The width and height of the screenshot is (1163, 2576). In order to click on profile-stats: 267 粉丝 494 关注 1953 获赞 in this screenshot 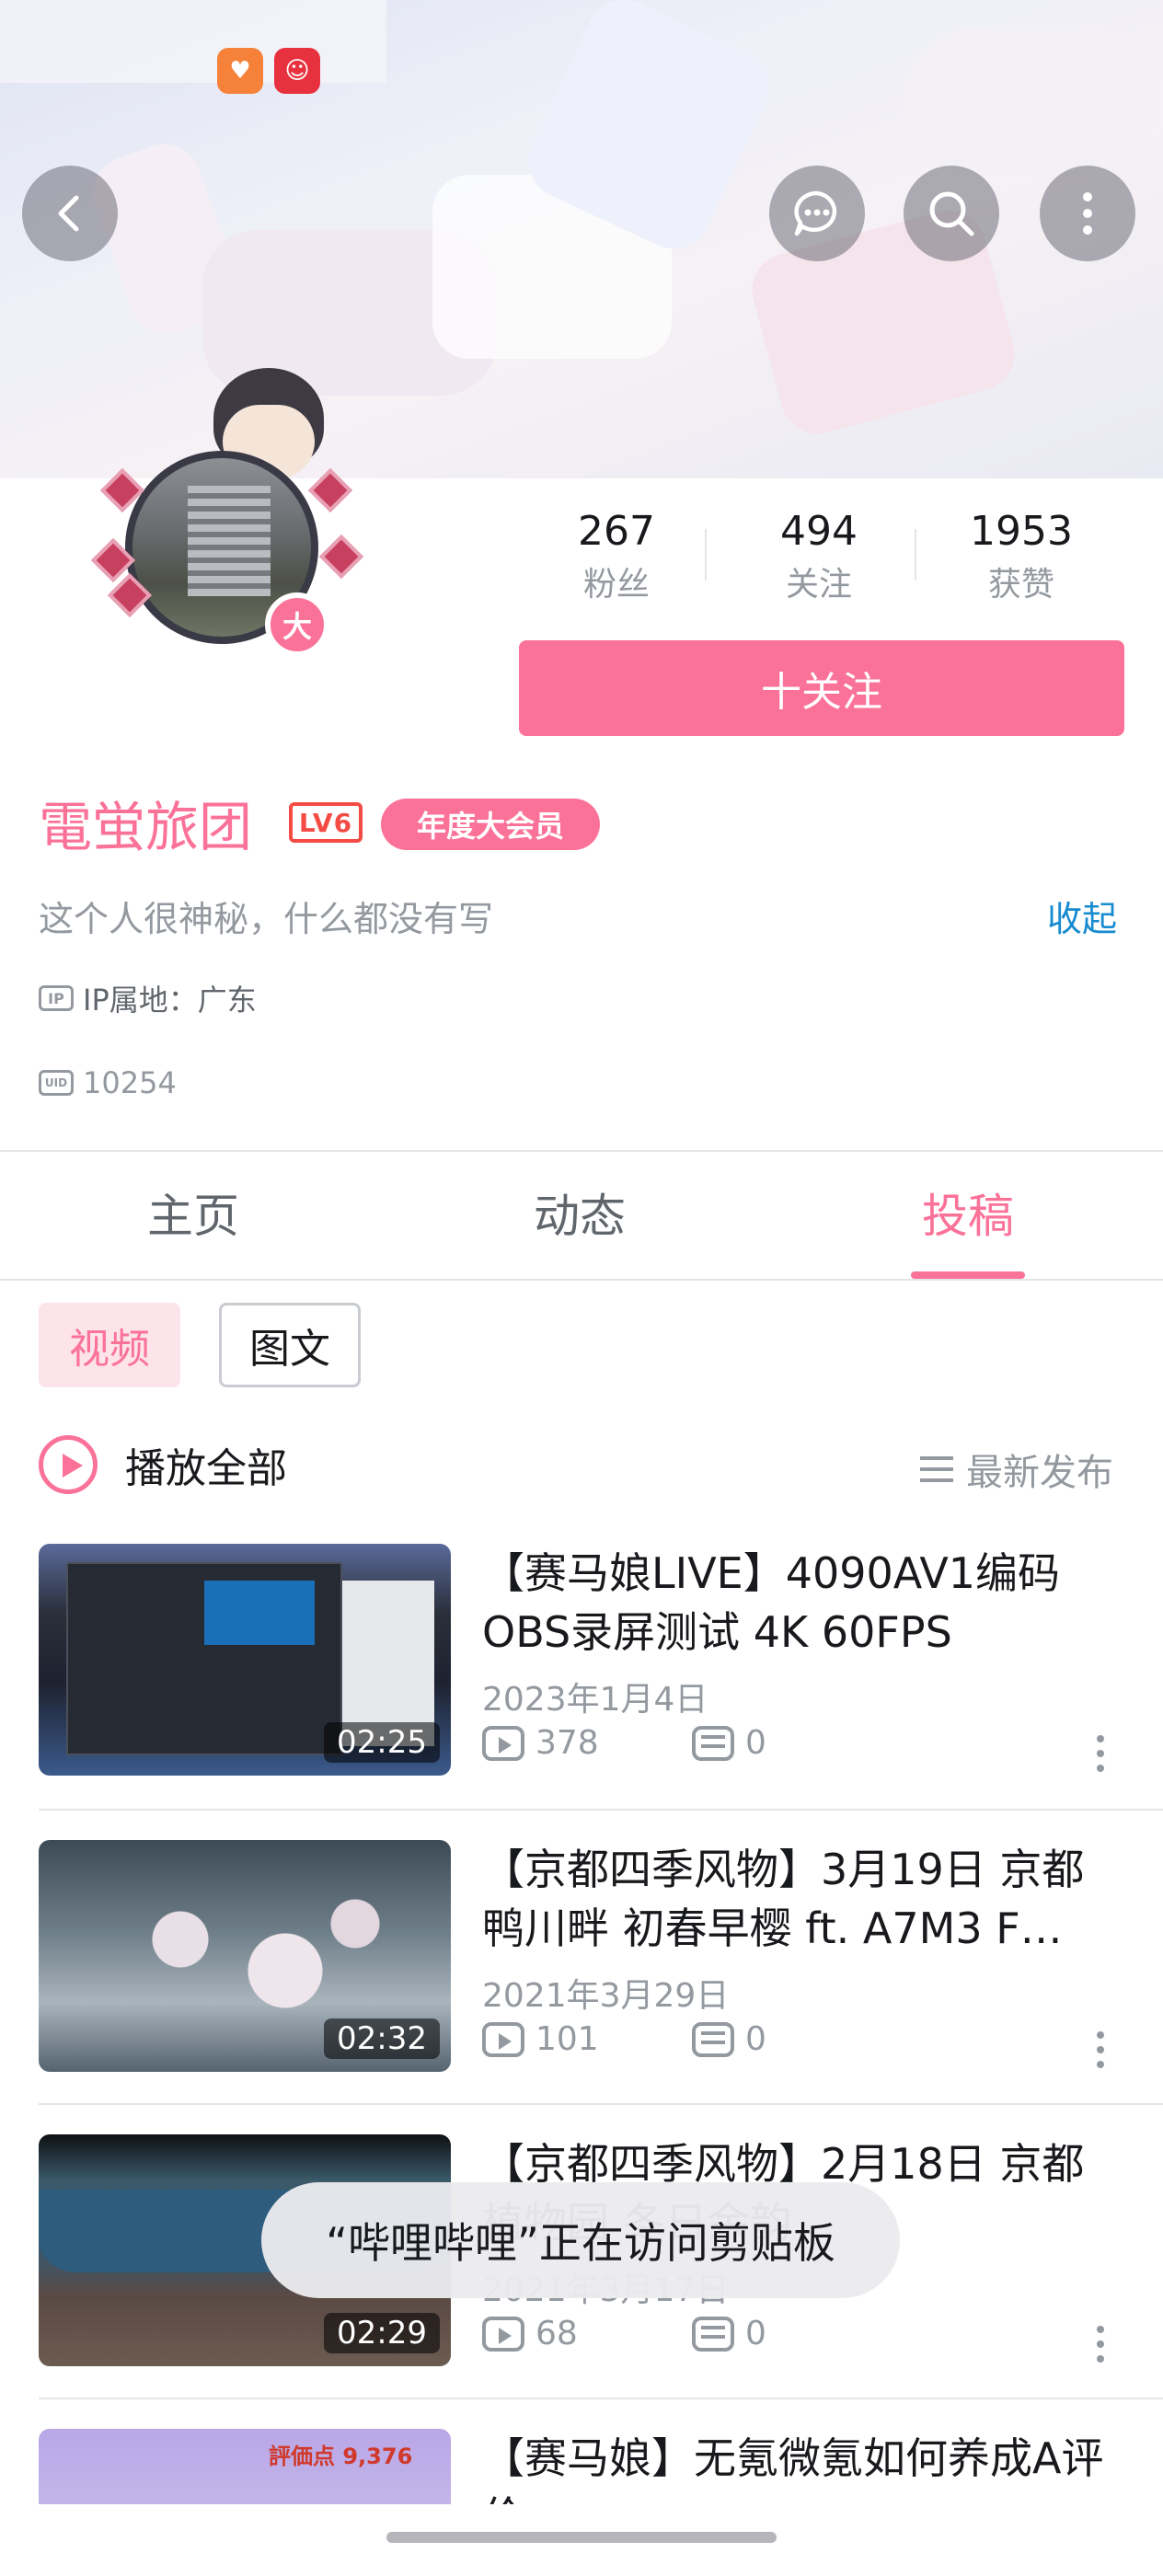, I will do `click(819, 554)`.